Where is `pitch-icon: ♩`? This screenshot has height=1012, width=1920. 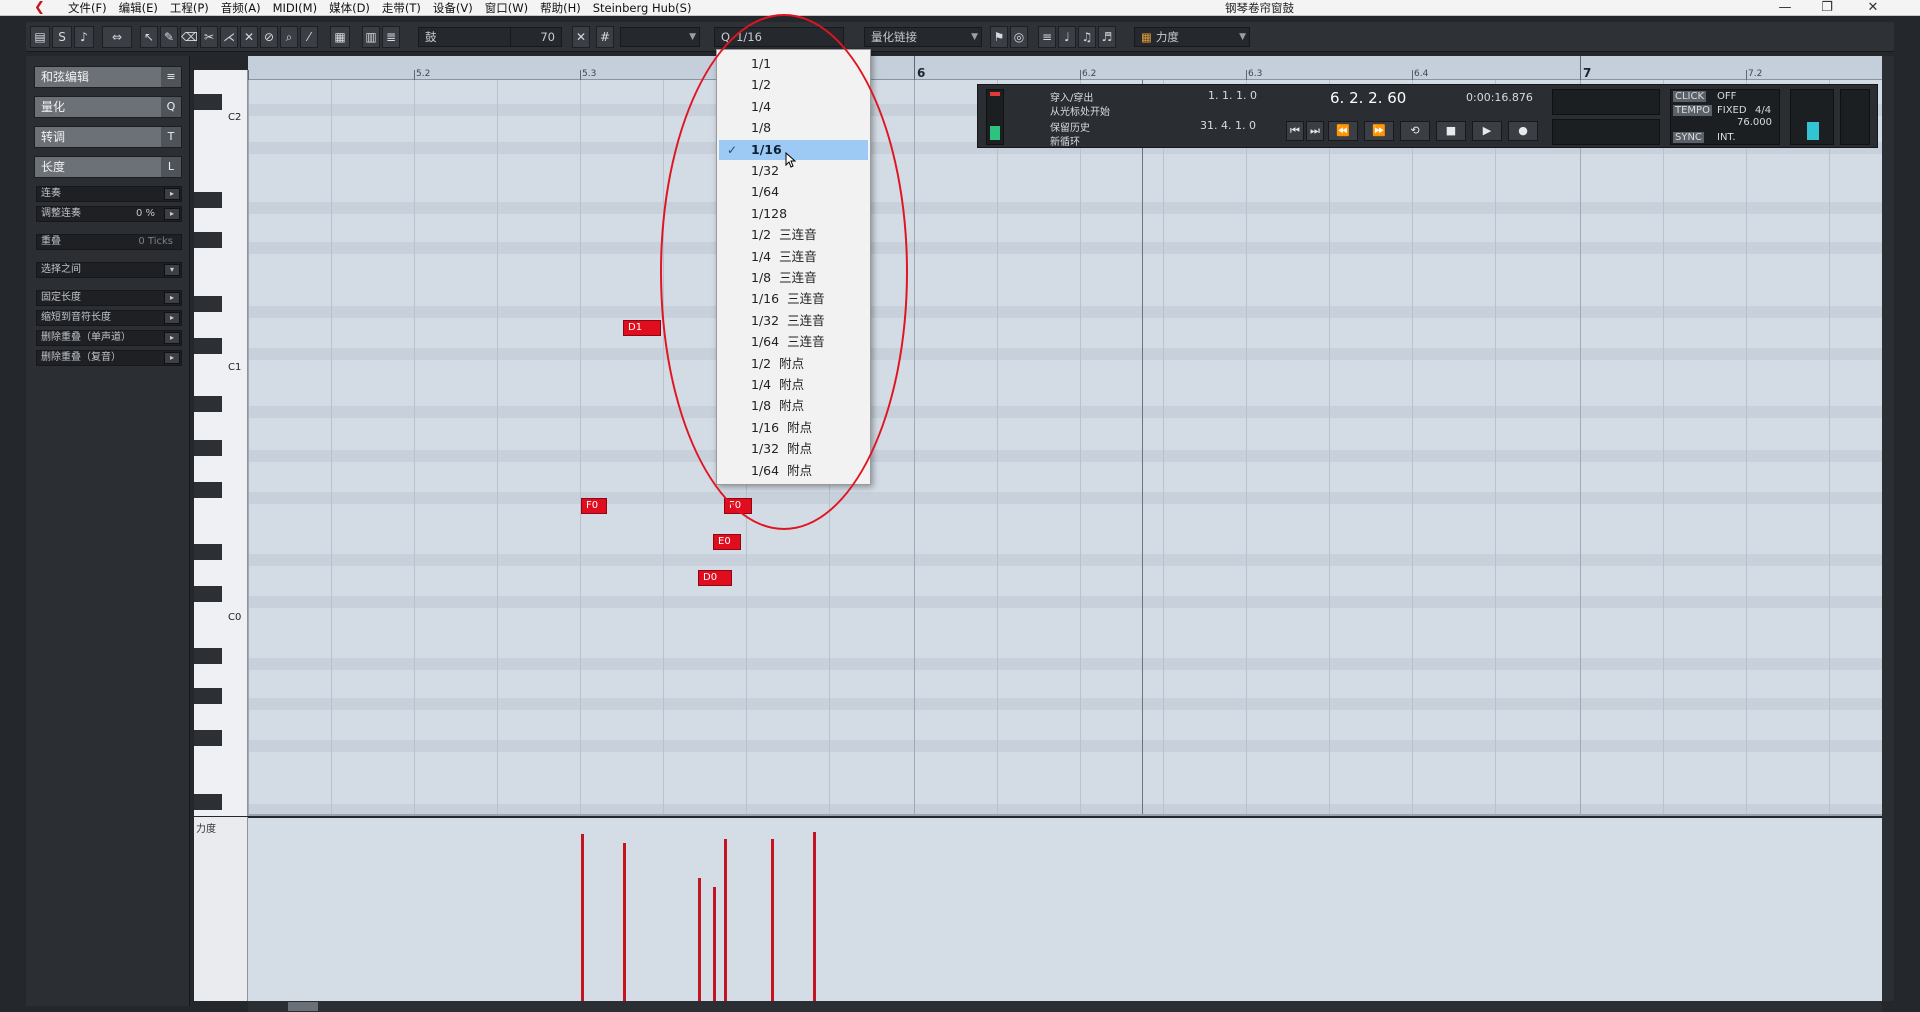
pitch-icon: ♩ is located at coordinates (1067, 37).